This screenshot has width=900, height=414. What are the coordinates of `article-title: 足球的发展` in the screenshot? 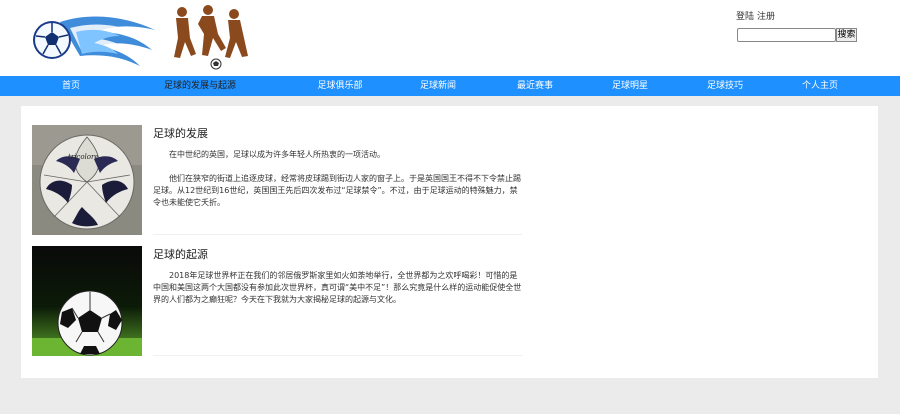 It's located at (180, 133).